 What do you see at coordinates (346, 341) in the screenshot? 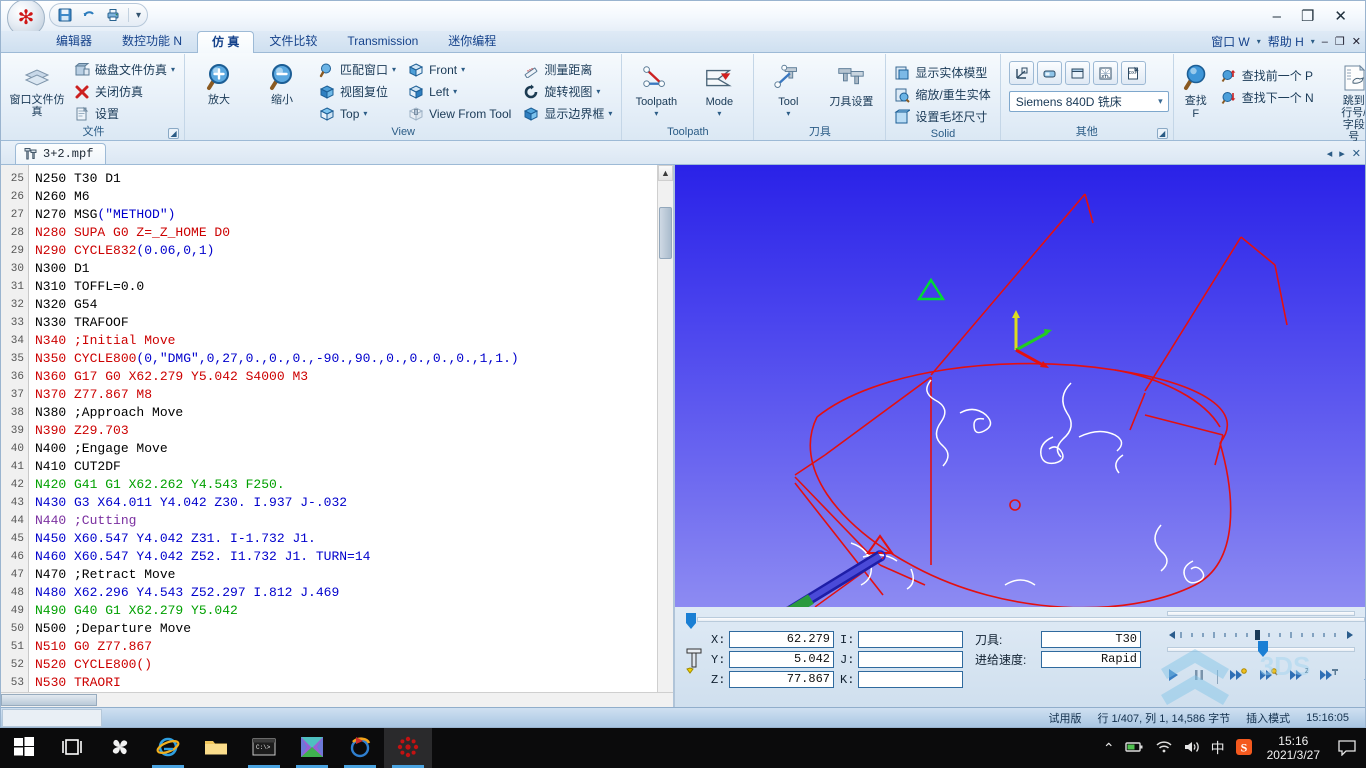
I see `code-line: N340 ;Initial Move` at bounding box center [346, 341].